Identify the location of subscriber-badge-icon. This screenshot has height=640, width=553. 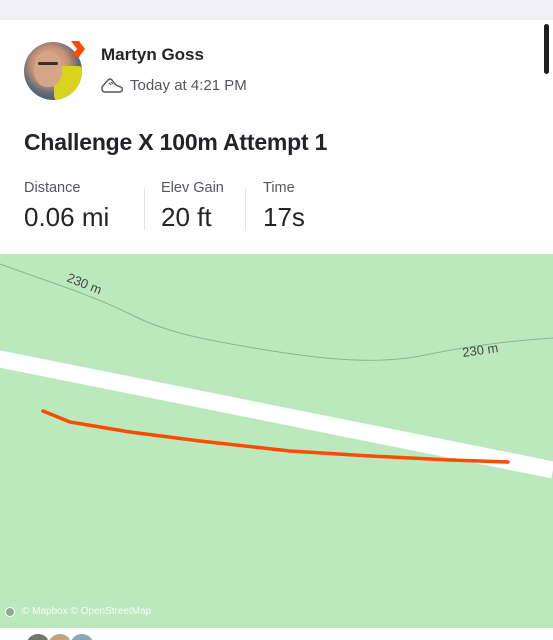
(78, 49).